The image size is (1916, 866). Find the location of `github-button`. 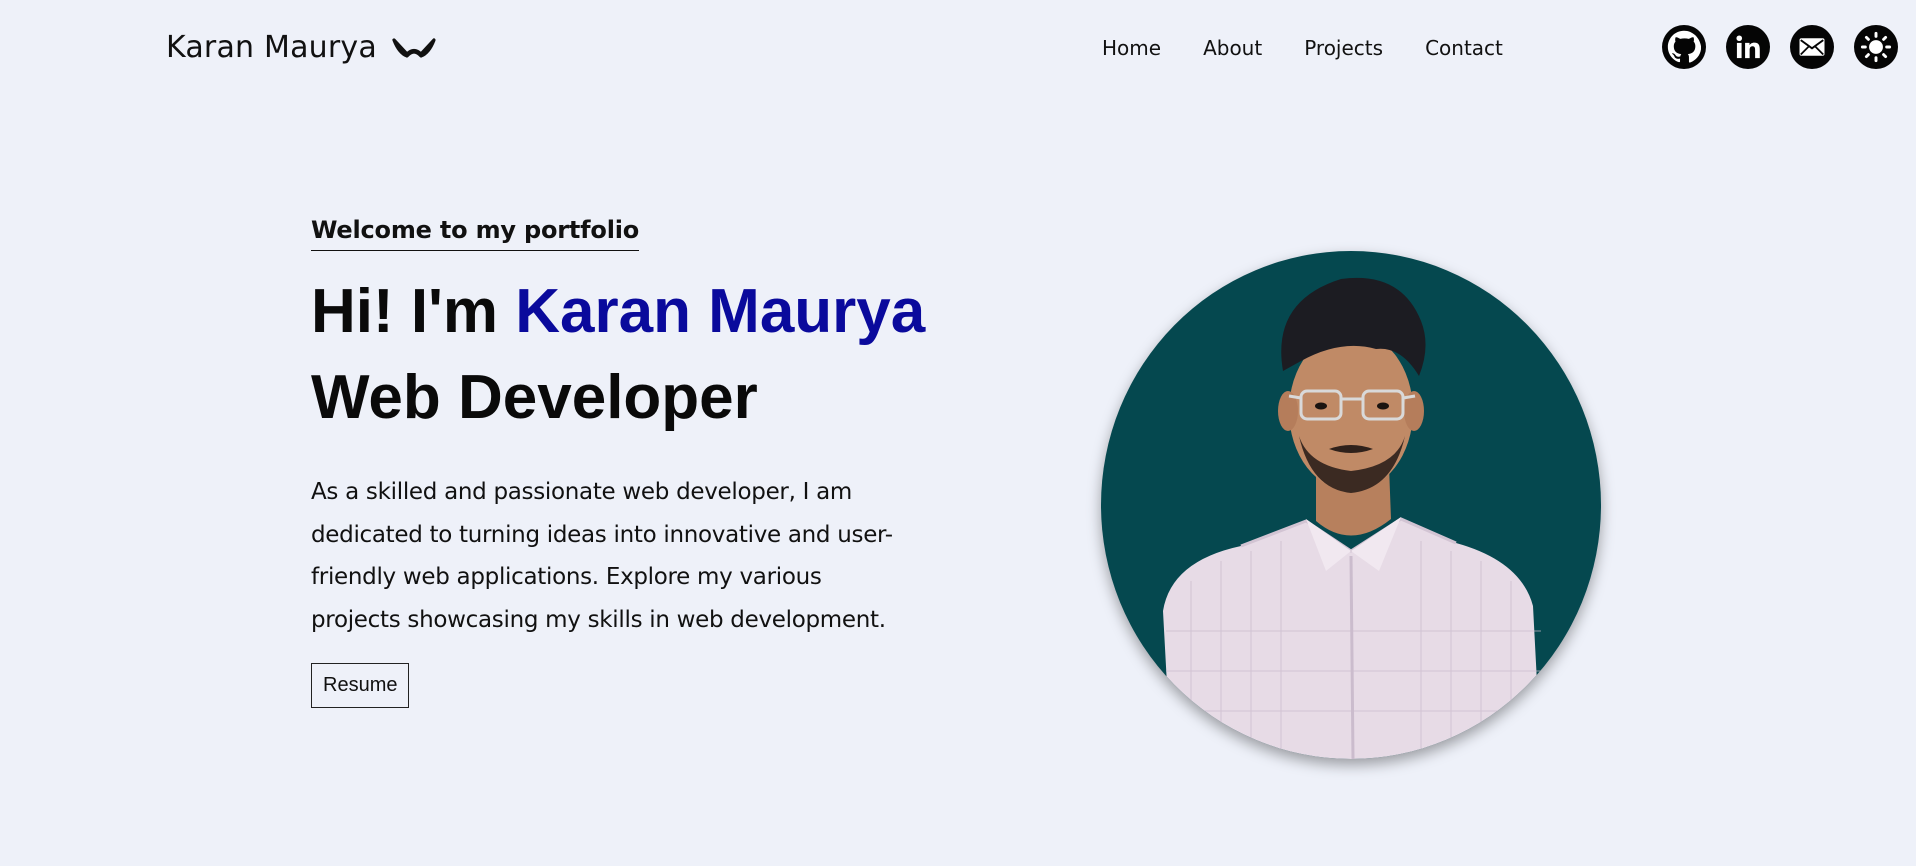

github-button is located at coordinates (1684, 47).